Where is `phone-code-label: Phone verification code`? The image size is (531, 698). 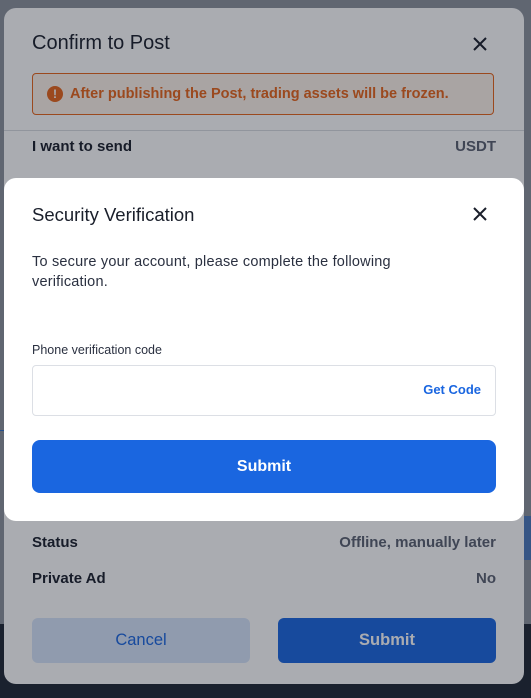
phone-code-label: Phone verification code is located at coordinates (97, 350).